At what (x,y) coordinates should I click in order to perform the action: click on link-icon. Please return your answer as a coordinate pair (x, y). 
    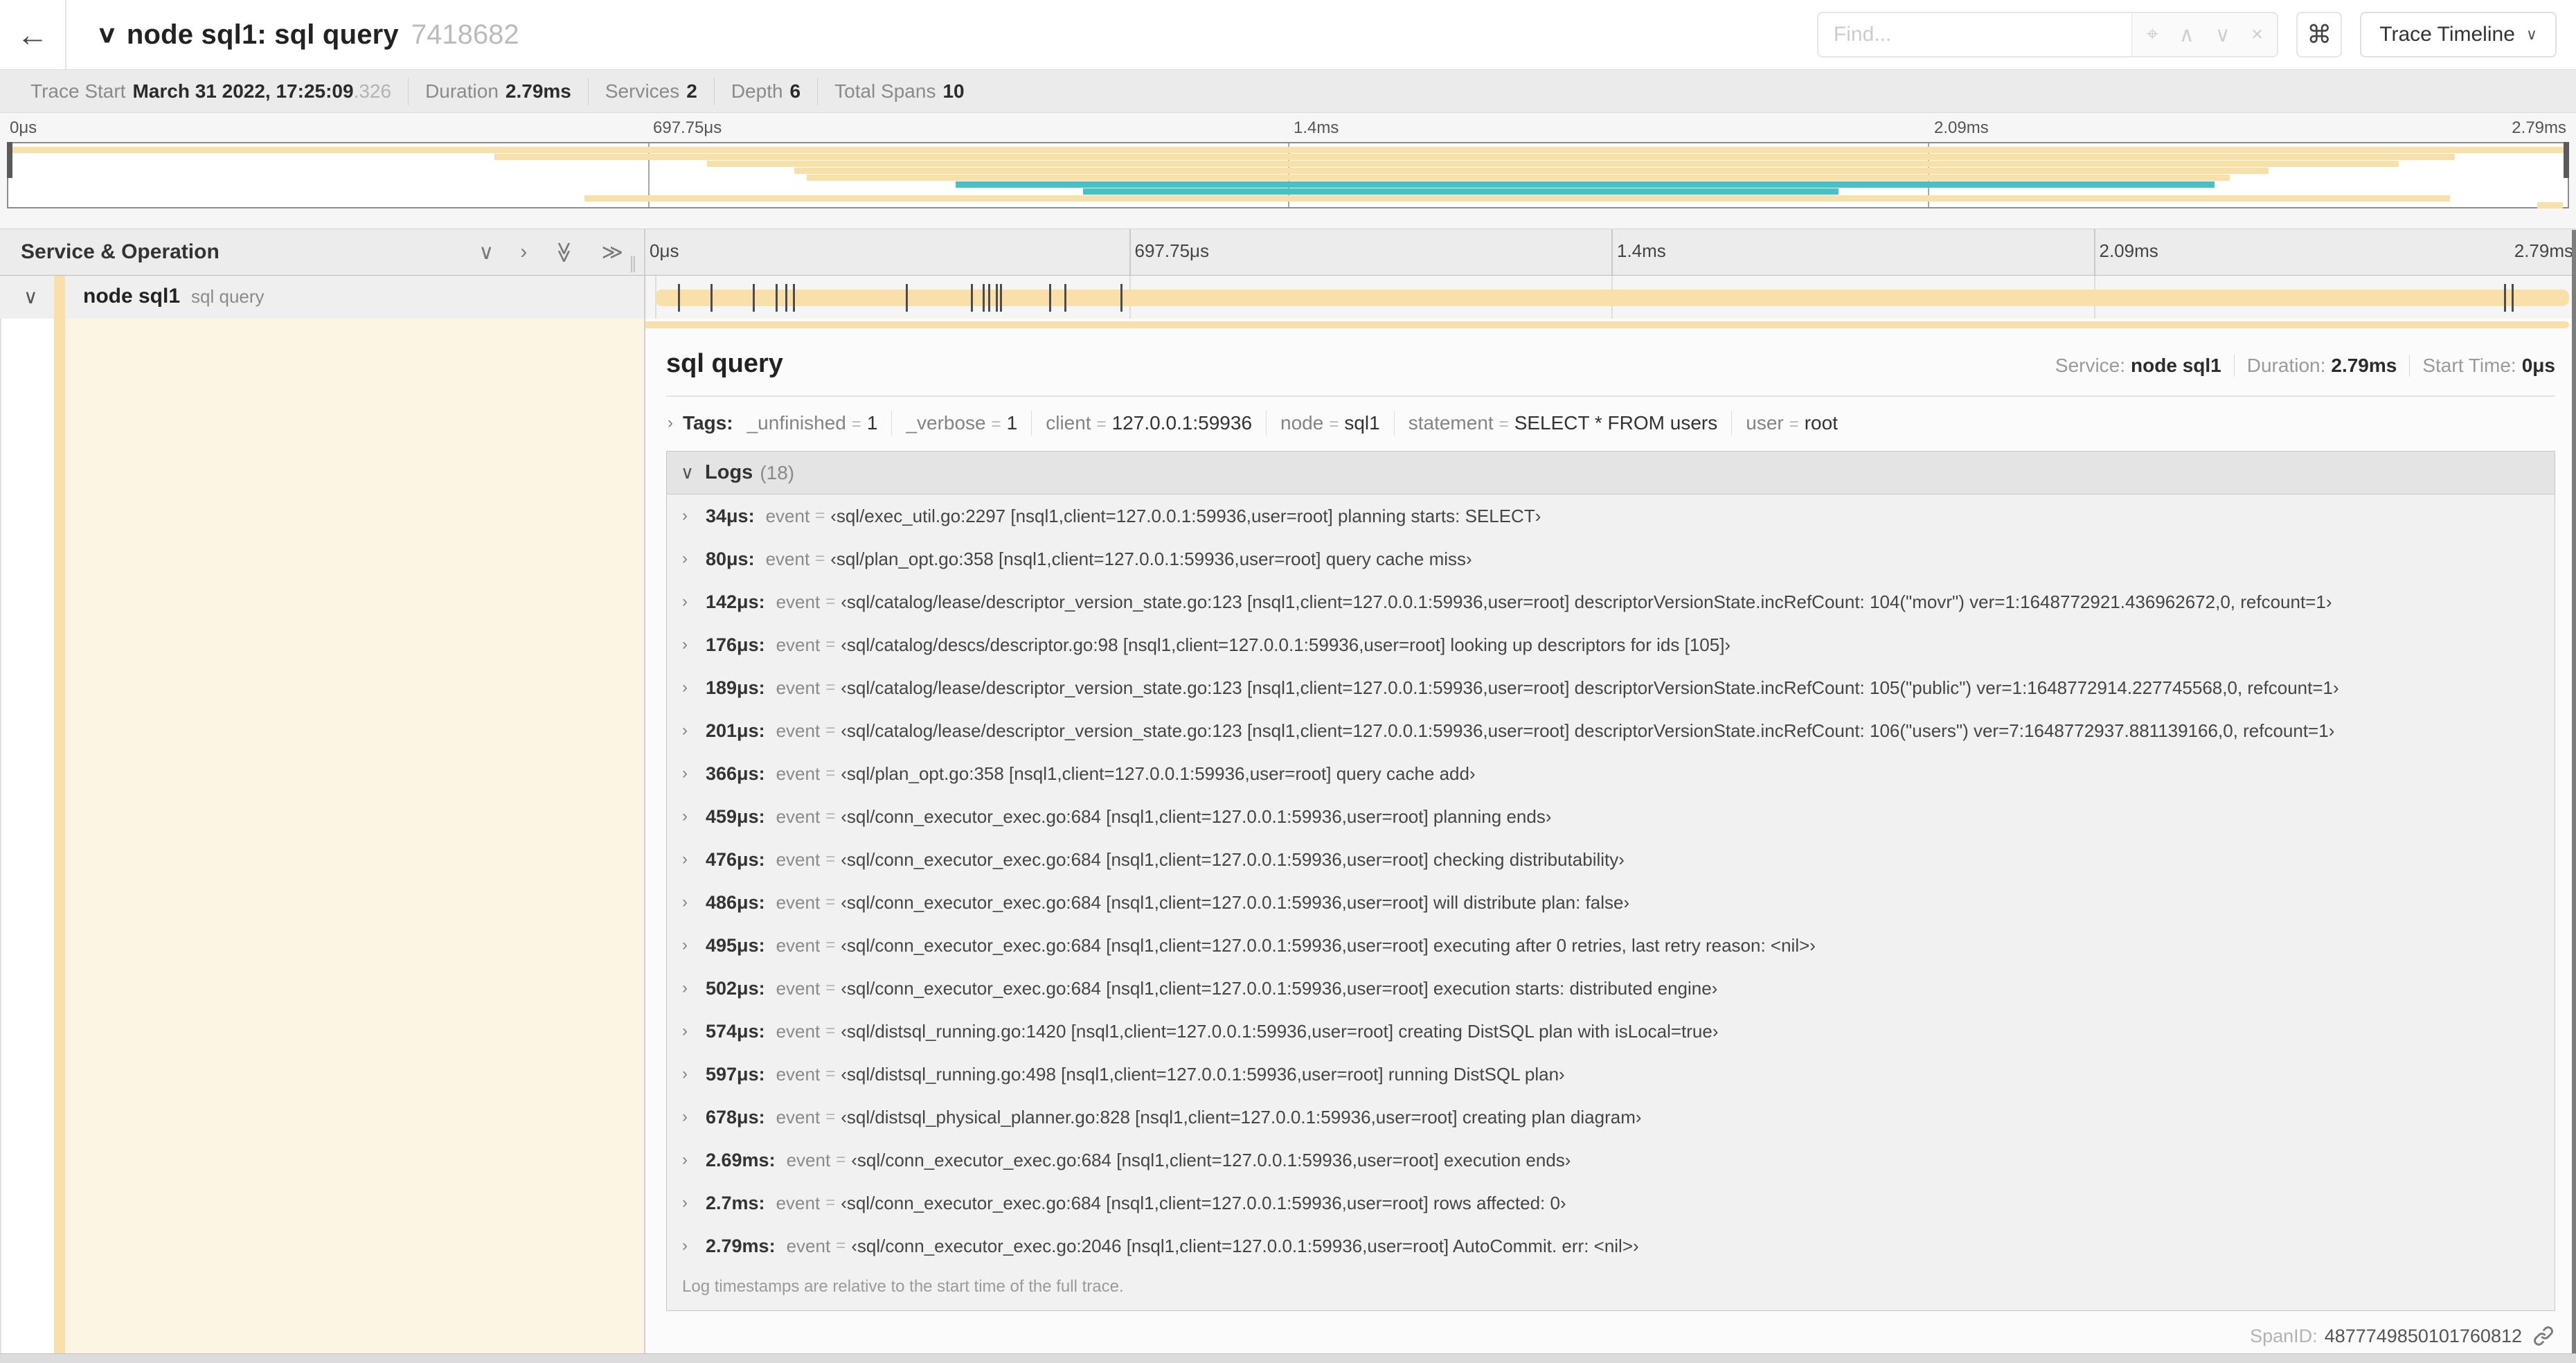
    Looking at the image, I should click on (2543, 1336).